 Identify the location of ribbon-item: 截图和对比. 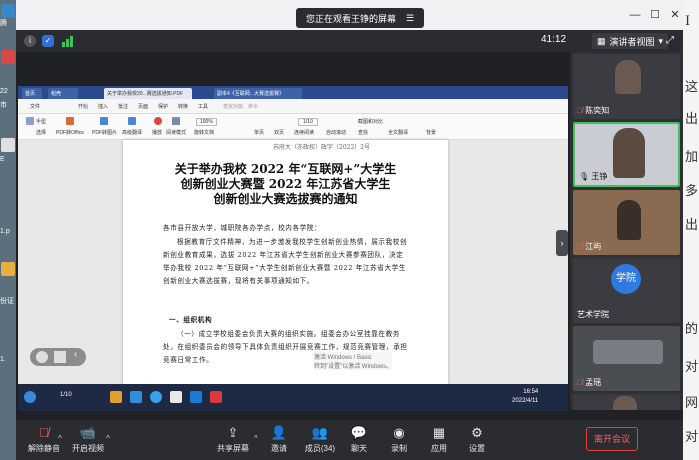
(370, 121).